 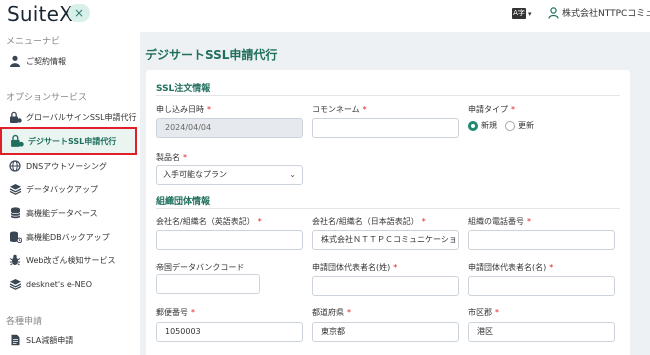 What do you see at coordinates (183, 202) in the screenshot?
I see `org-section-title: 組織団体情報` at bounding box center [183, 202].